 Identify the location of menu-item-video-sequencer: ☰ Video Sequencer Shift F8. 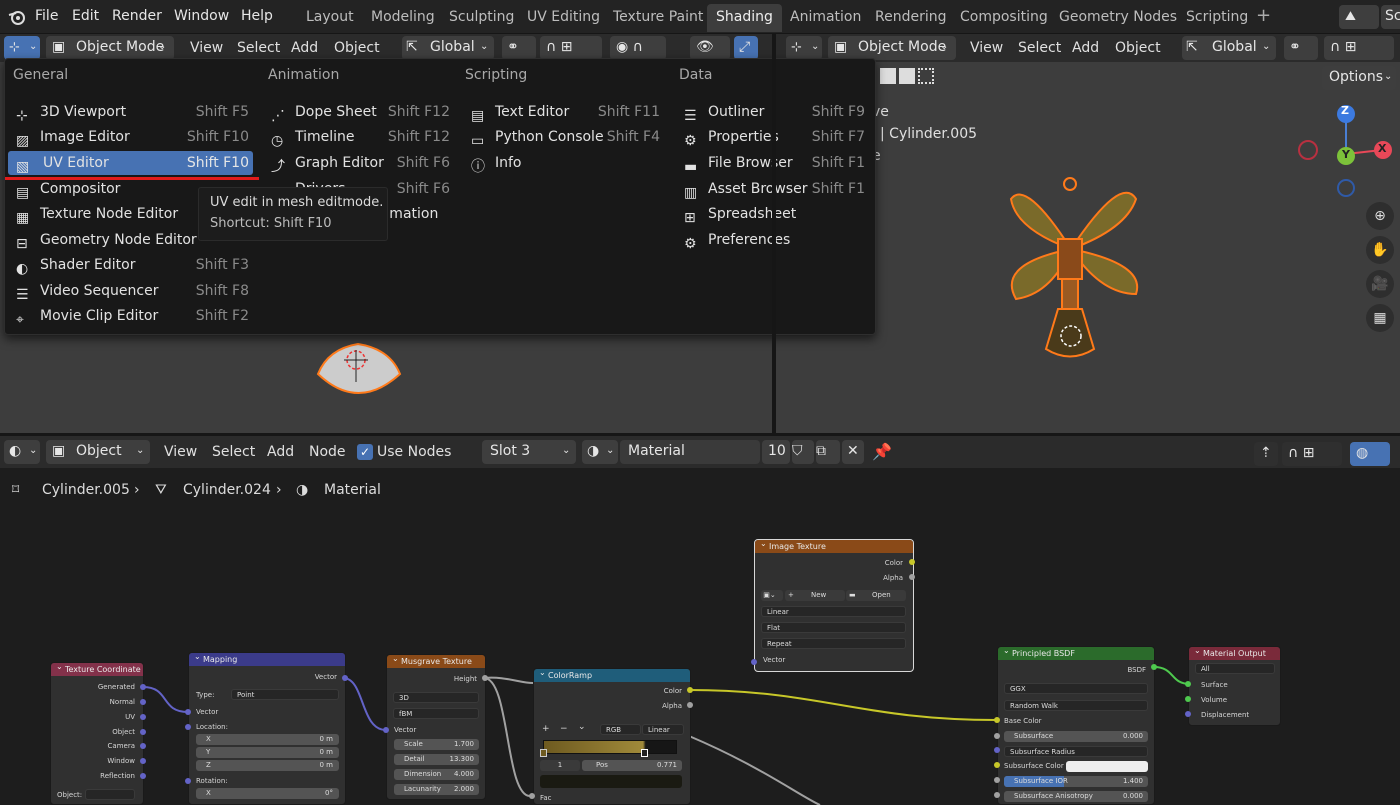
(133, 291).